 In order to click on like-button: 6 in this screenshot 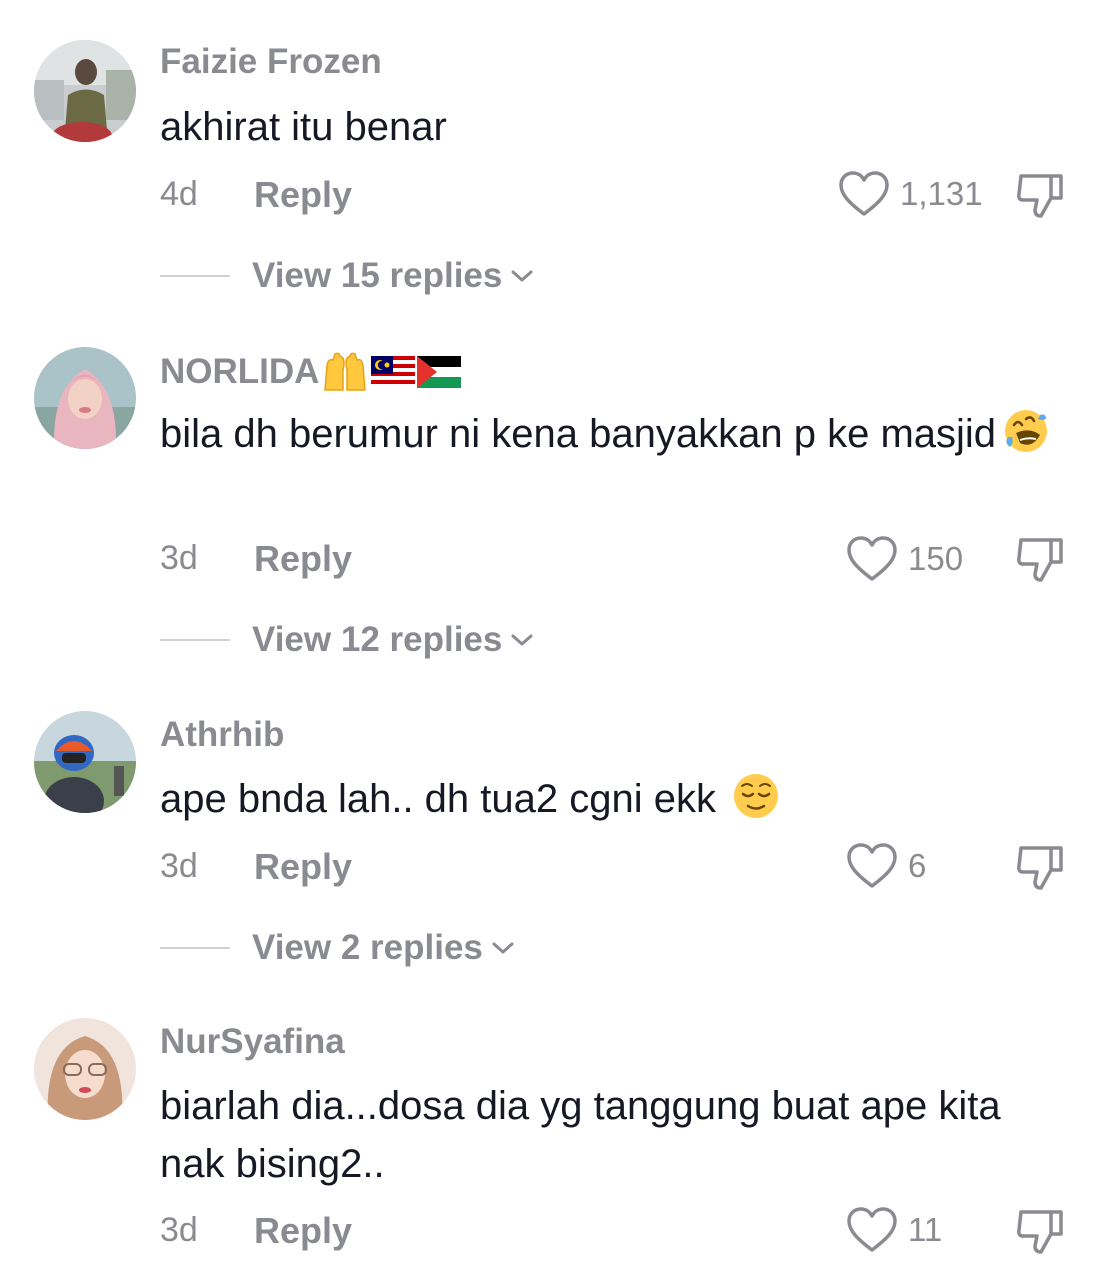, I will do `click(882, 866)`.